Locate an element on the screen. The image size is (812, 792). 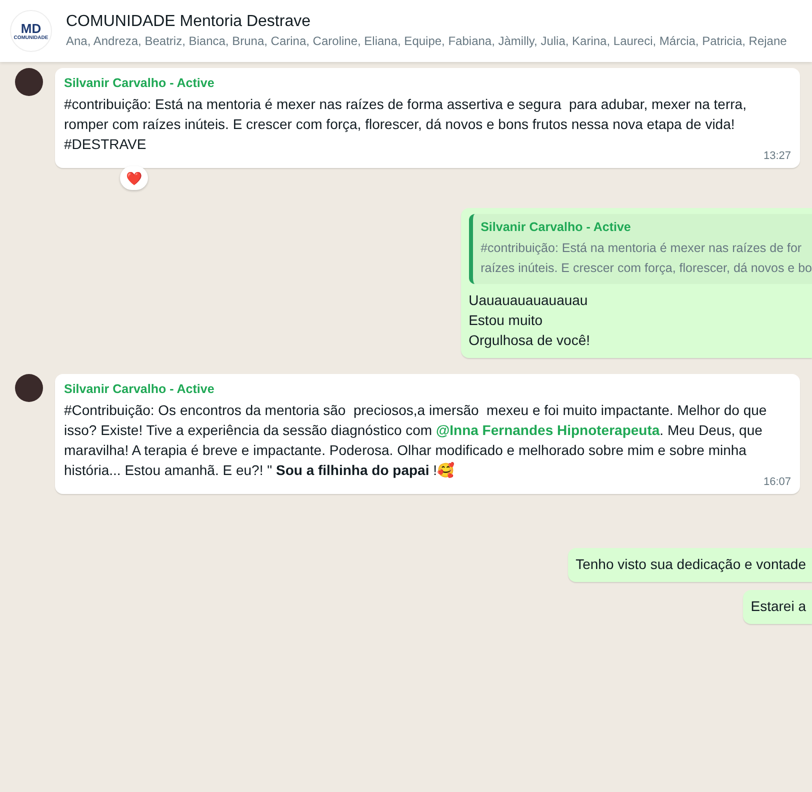
message-text: #contribuição: Está na mentoria é mexer nas raízes de forma assertiva e segura para adubar, mexer na terra, romper com raízes inúteis. E crescer com força, florescer, dá novos e bons frutos nessa nova etapa de vida! #DESTRAVE is located at coordinates (406, 124).